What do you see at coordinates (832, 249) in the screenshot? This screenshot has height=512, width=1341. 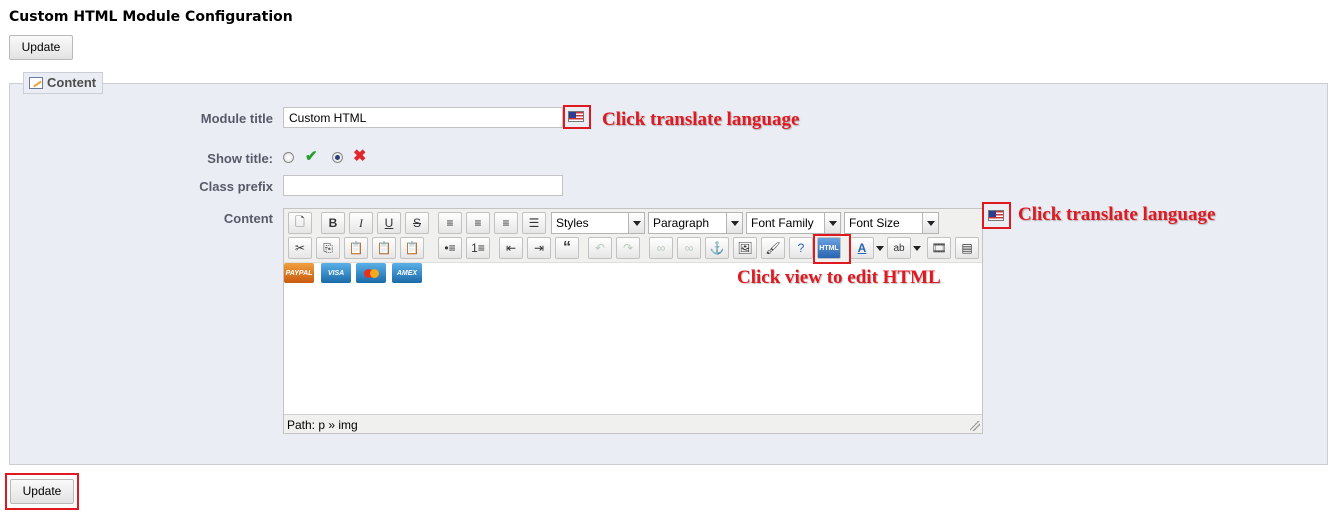 I see `html-button-highlight-box` at bounding box center [832, 249].